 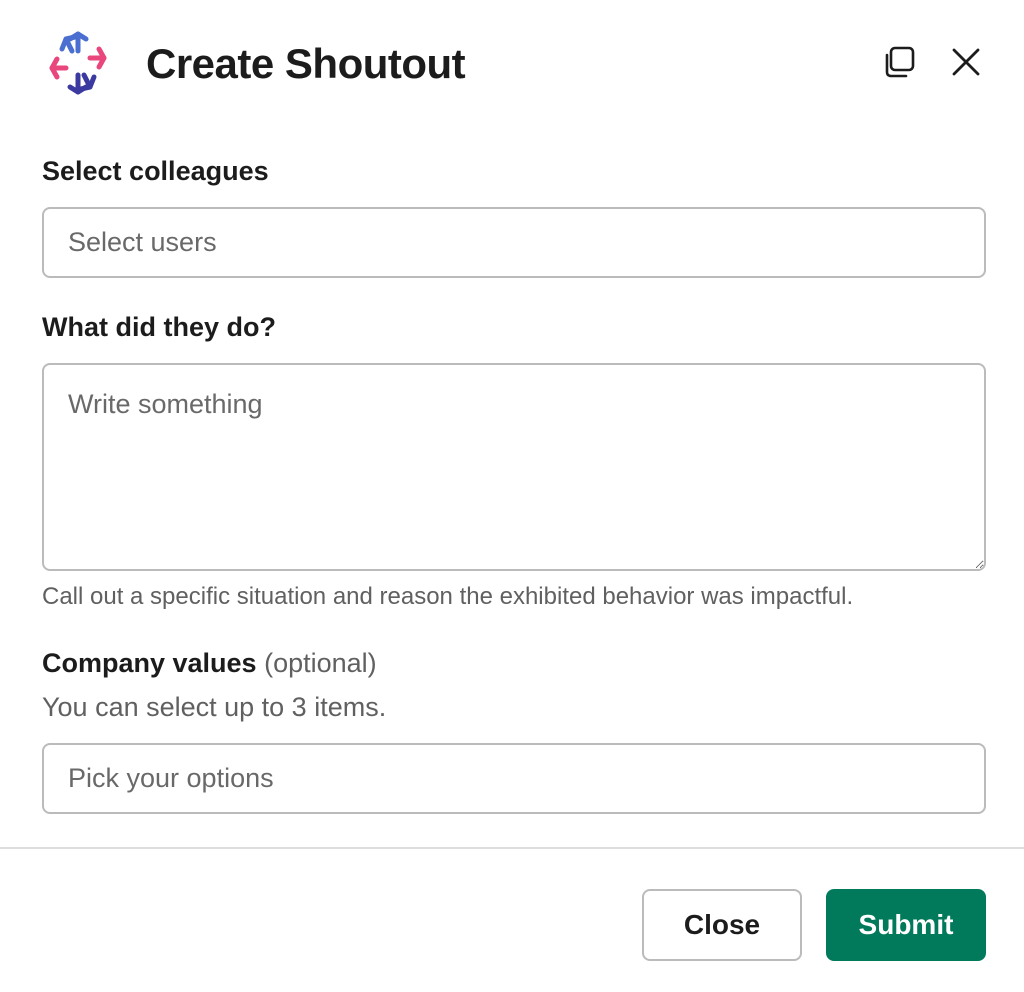 What do you see at coordinates (512, 65) in the screenshot?
I see `modal-header: Create Shoutout` at bounding box center [512, 65].